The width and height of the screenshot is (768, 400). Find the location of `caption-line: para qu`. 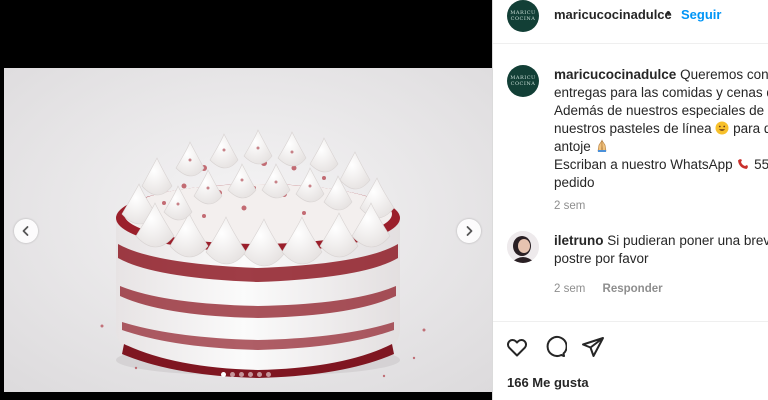

caption-line: para qu is located at coordinates (750, 128).